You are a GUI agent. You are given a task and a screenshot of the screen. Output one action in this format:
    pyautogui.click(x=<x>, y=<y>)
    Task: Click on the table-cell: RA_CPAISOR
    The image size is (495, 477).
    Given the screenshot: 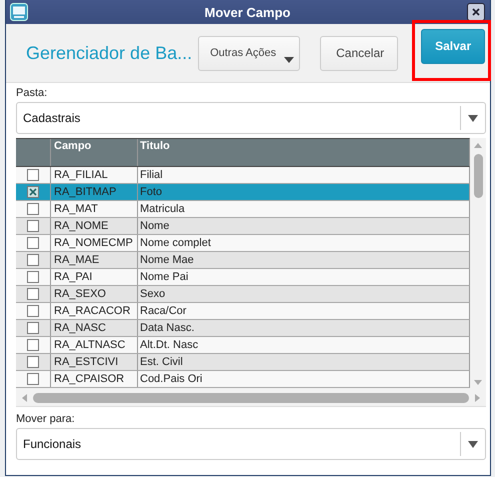 What is the action you would take?
    pyautogui.click(x=94, y=379)
    